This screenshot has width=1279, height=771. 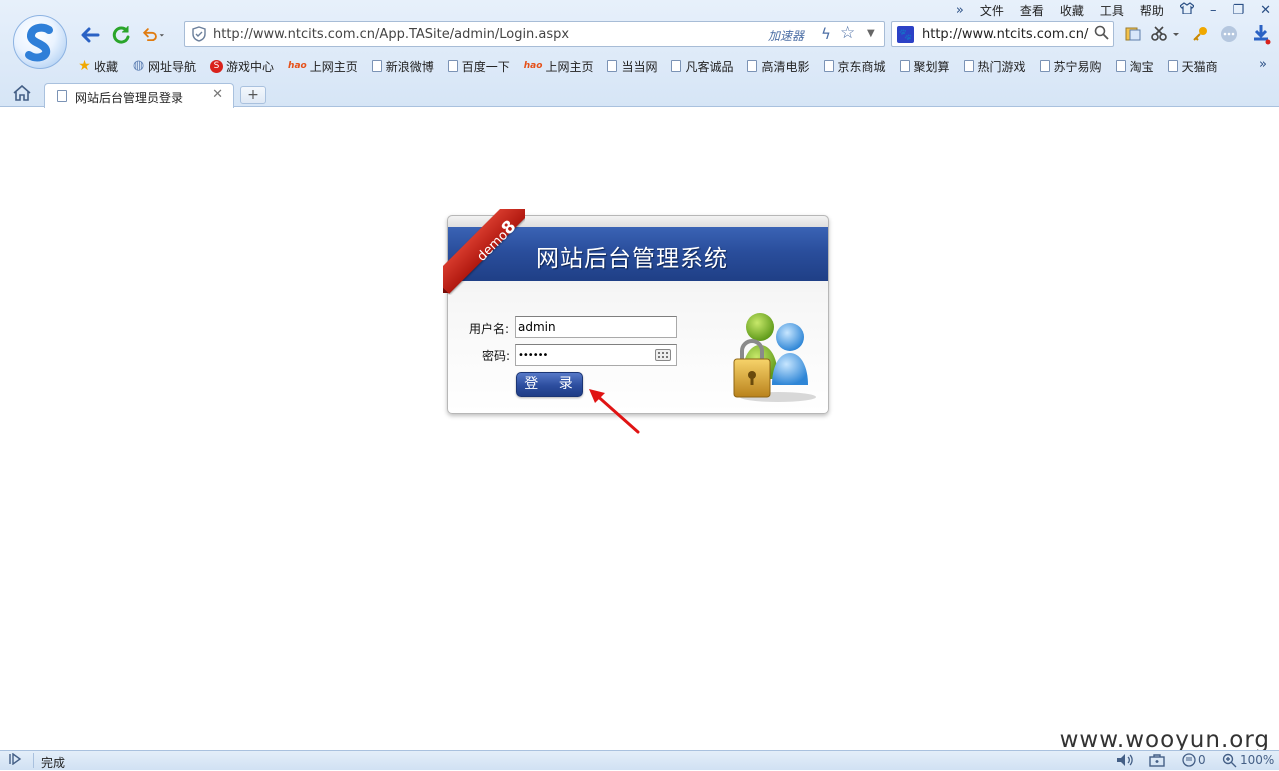 I want to click on bookmark-weibo: 新浪微博, so click(x=402, y=66).